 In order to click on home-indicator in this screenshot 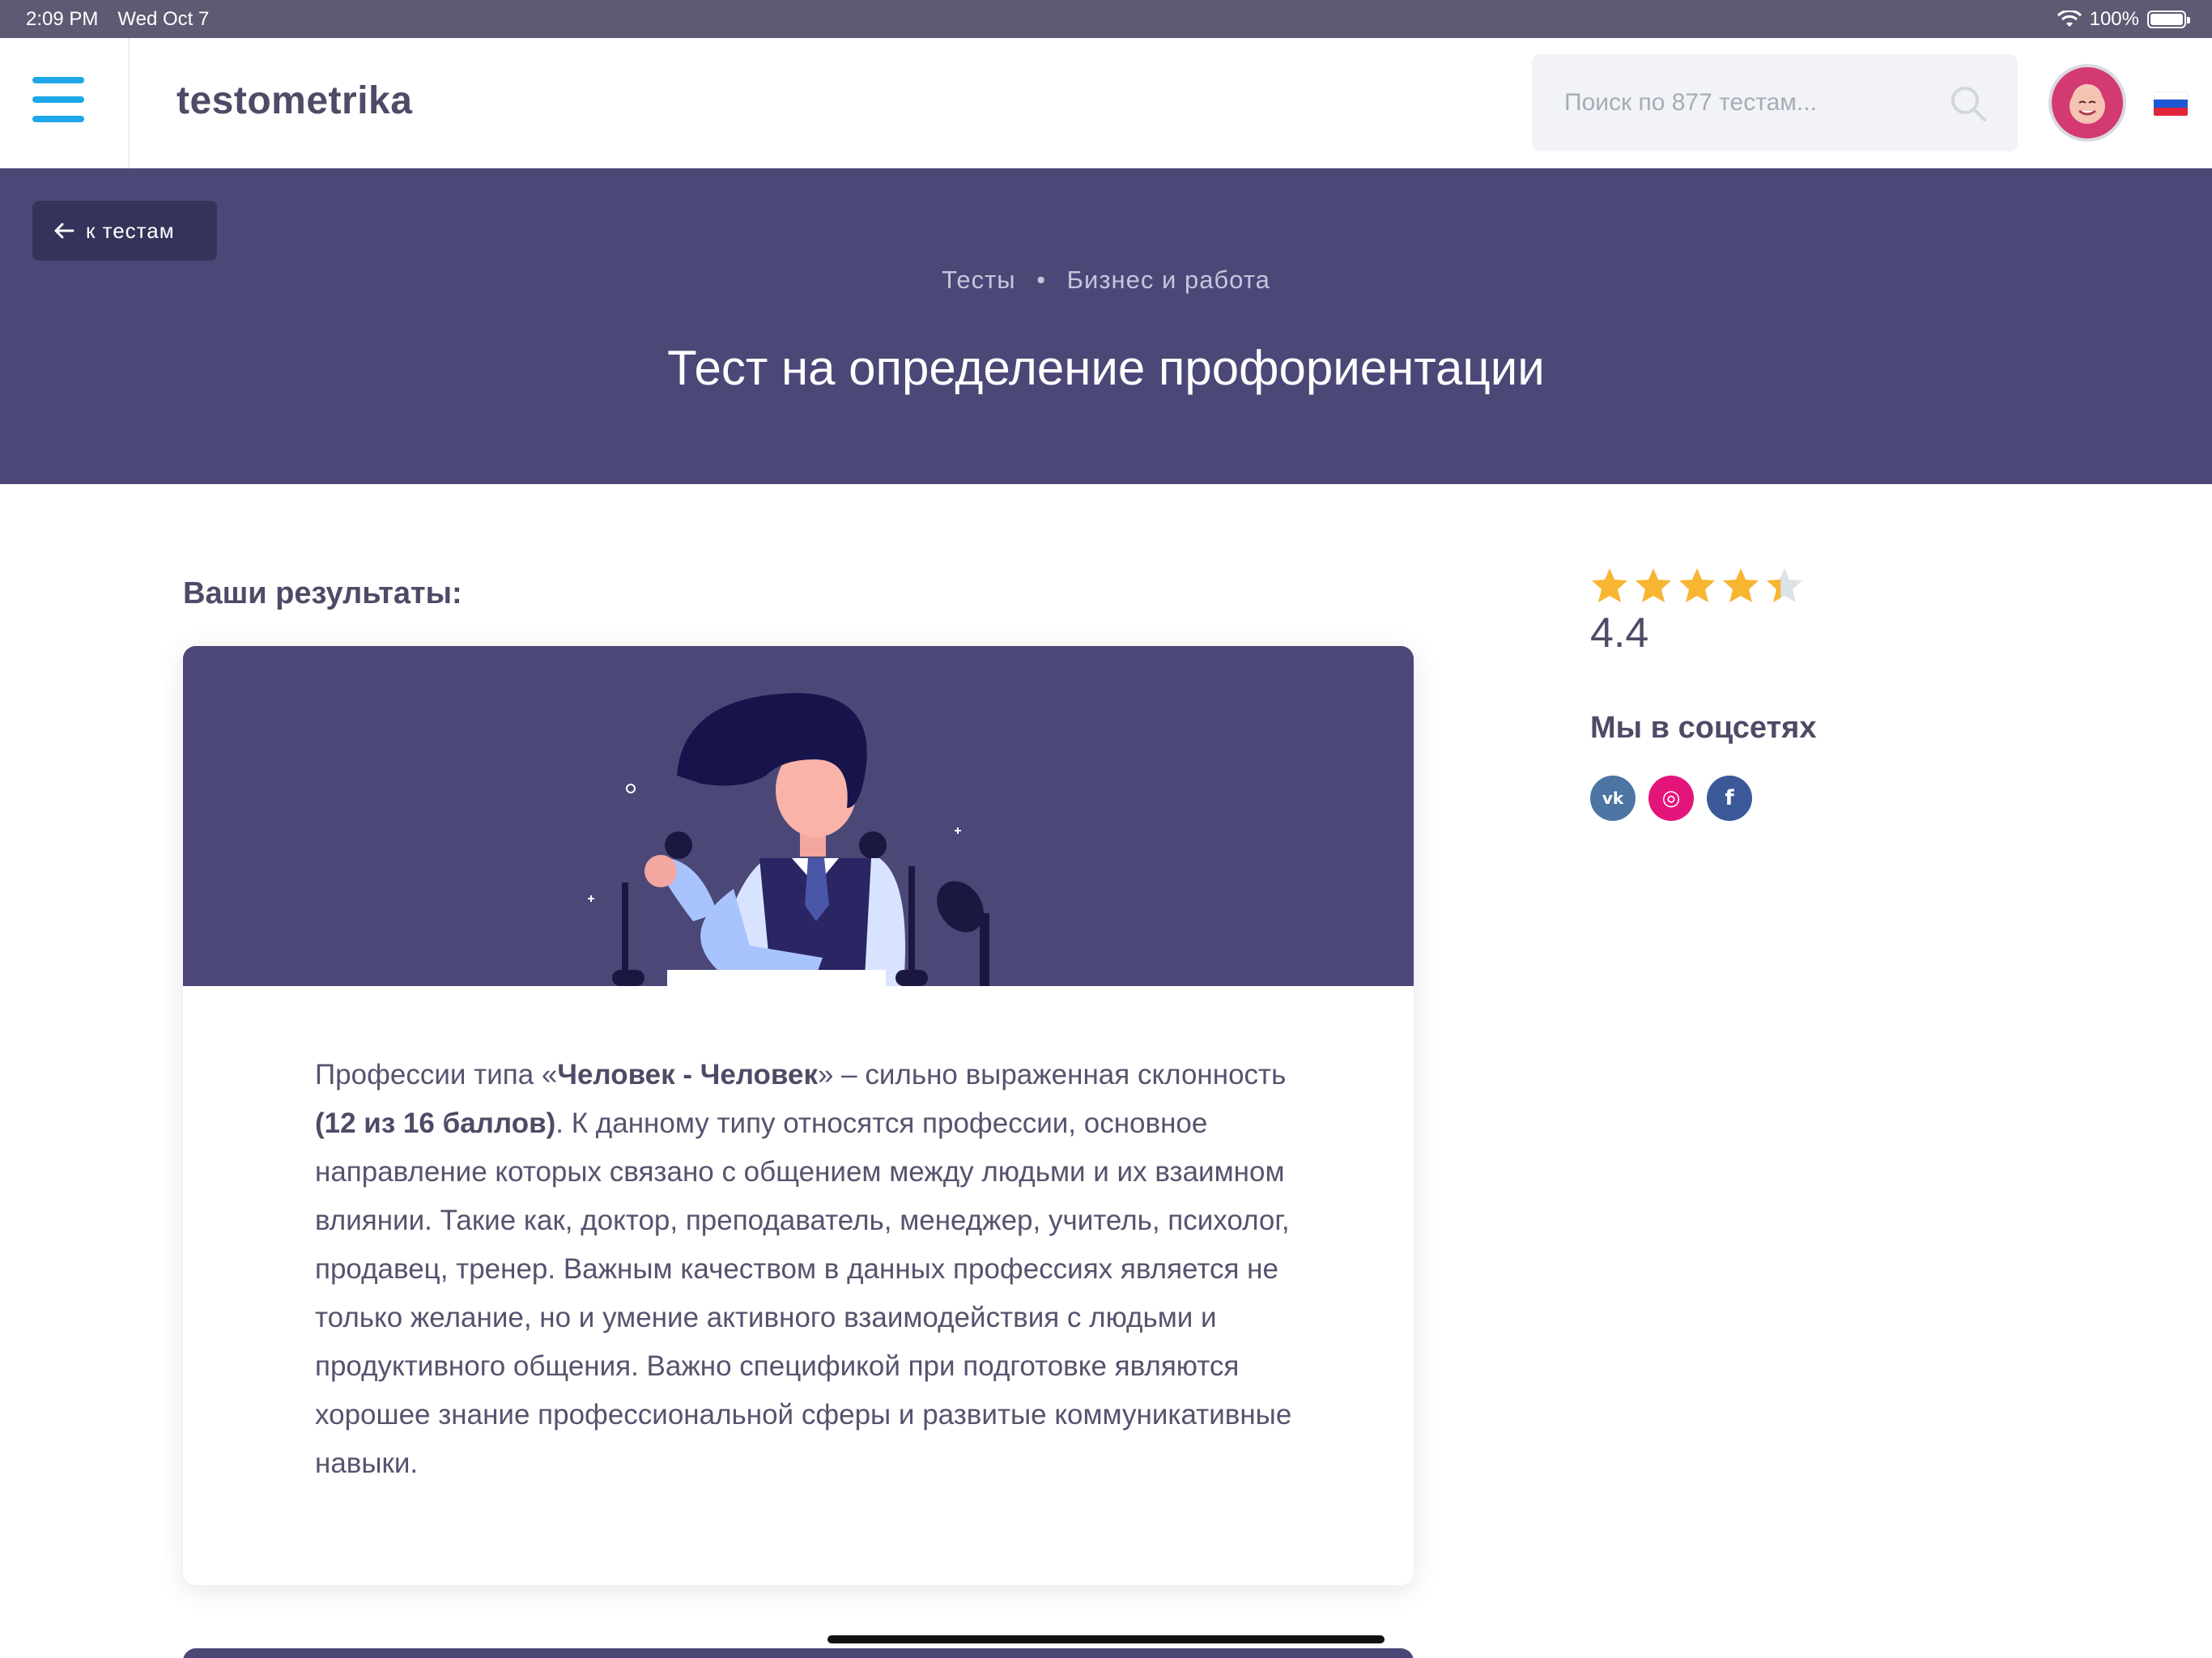, I will do `click(1106, 1639)`.